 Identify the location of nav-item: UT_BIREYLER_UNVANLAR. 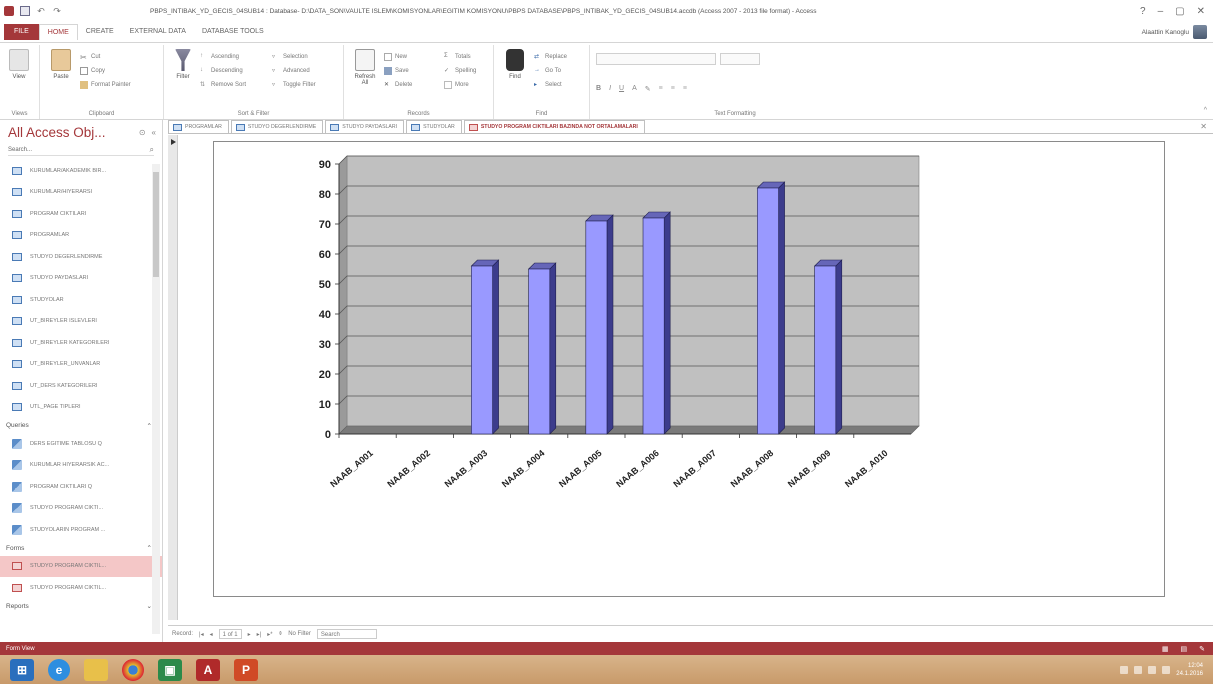
(81, 365).